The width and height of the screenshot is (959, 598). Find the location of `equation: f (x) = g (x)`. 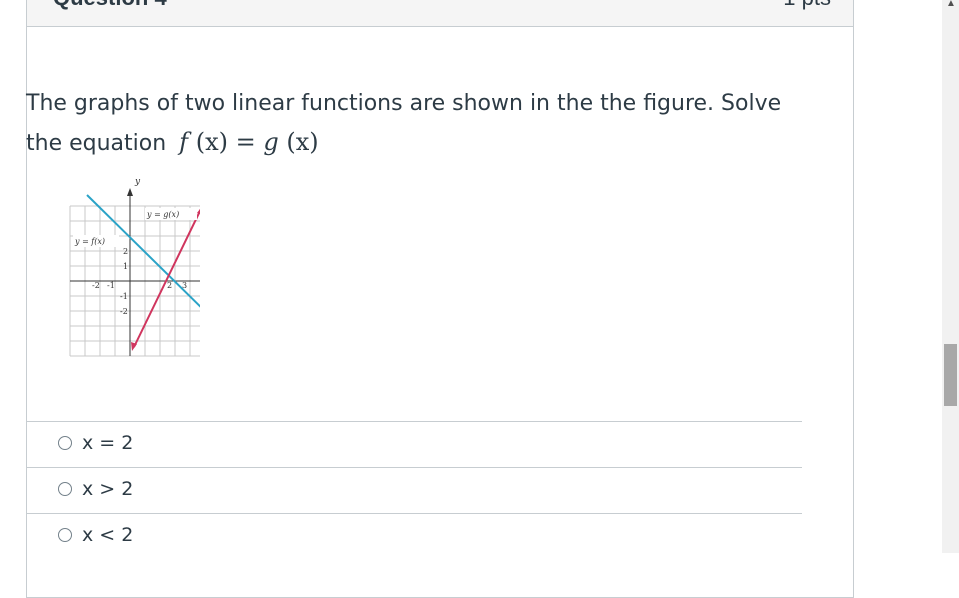

equation: f (x) = g (x) is located at coordinates (248, 142).